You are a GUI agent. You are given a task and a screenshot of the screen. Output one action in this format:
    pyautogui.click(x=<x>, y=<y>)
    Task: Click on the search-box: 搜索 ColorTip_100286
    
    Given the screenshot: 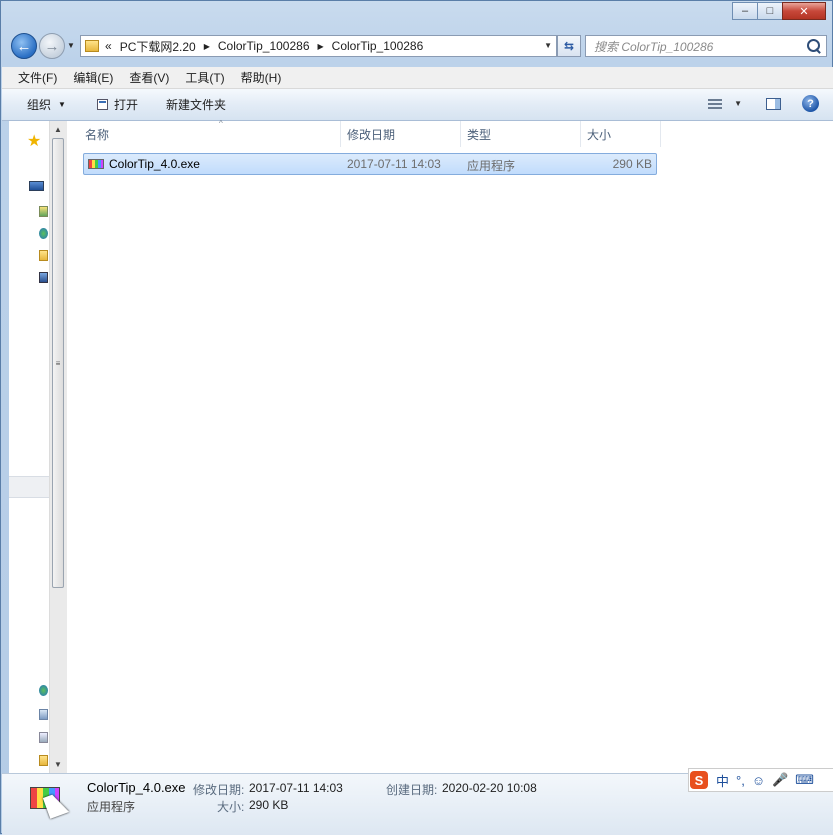 What is the action you would take?
    pyautogui.click(x=706, y=46)
    